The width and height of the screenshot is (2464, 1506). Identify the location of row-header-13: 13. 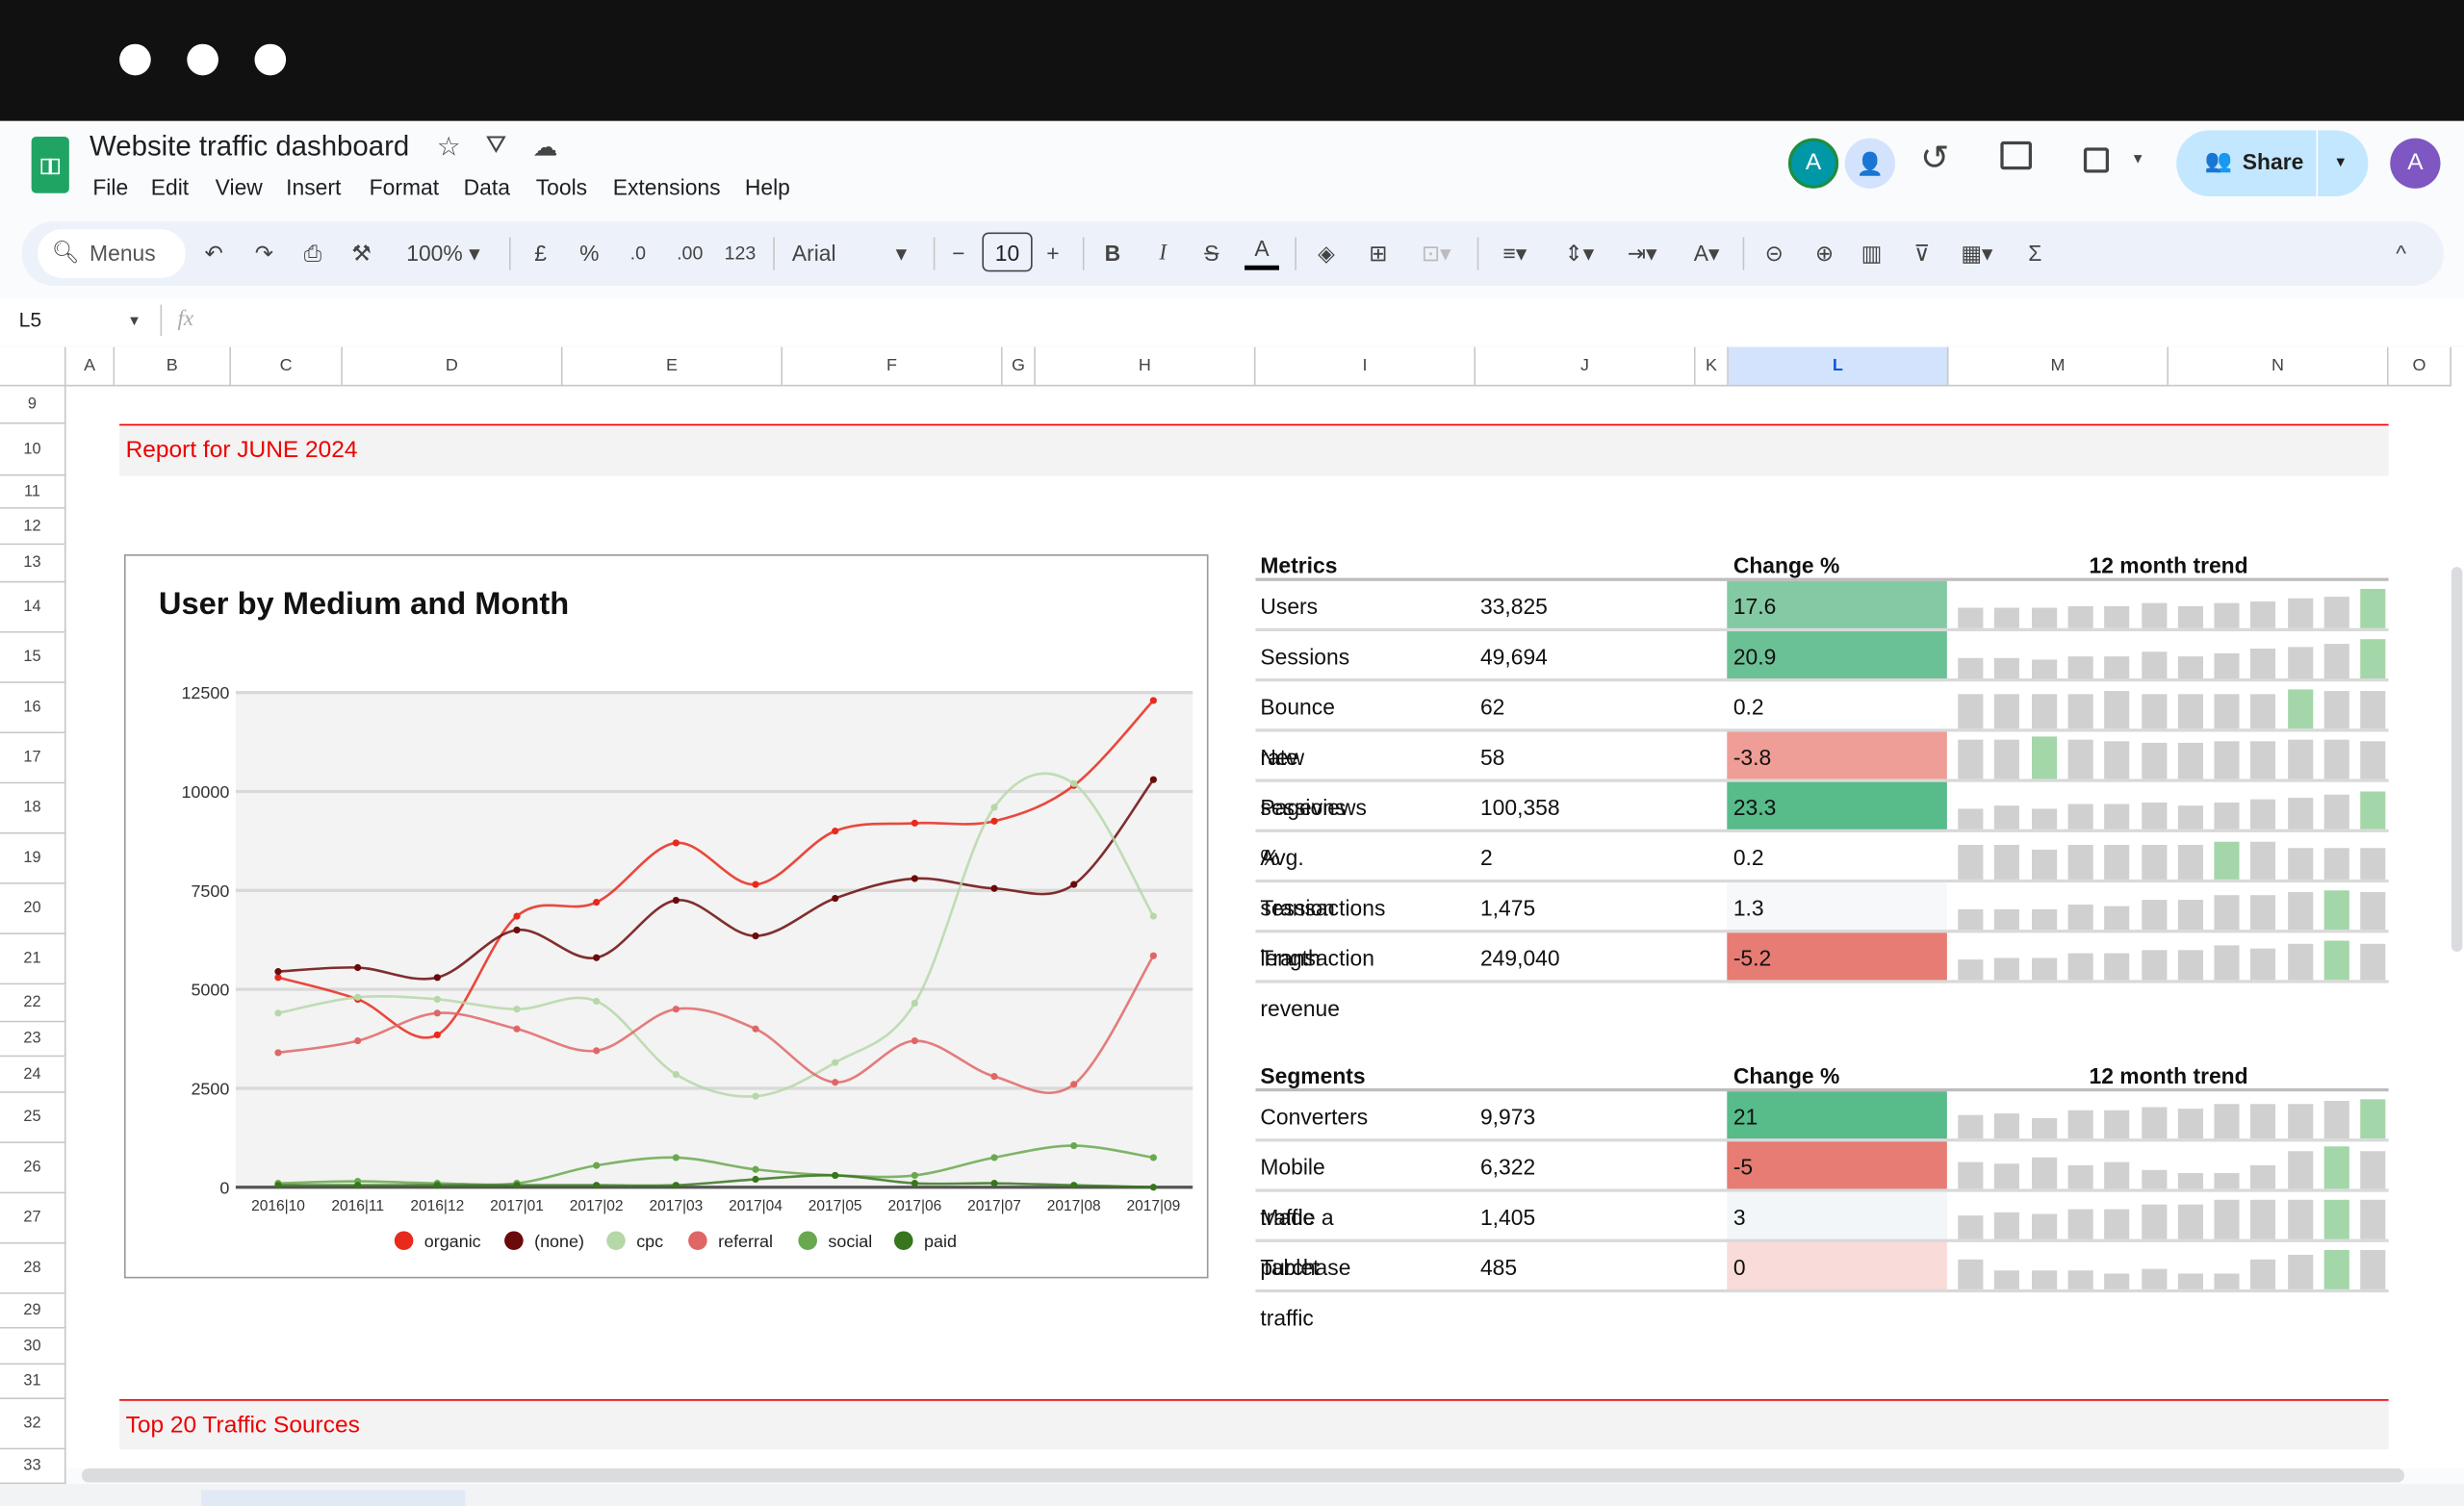
(33, 564).